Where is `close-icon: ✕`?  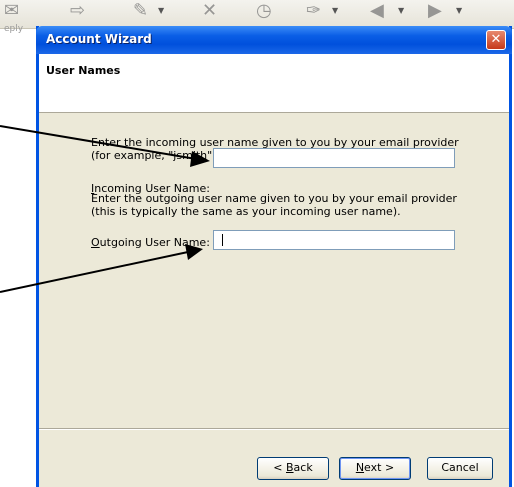
close-icon: ✕ is located at coordinates (496, 39).